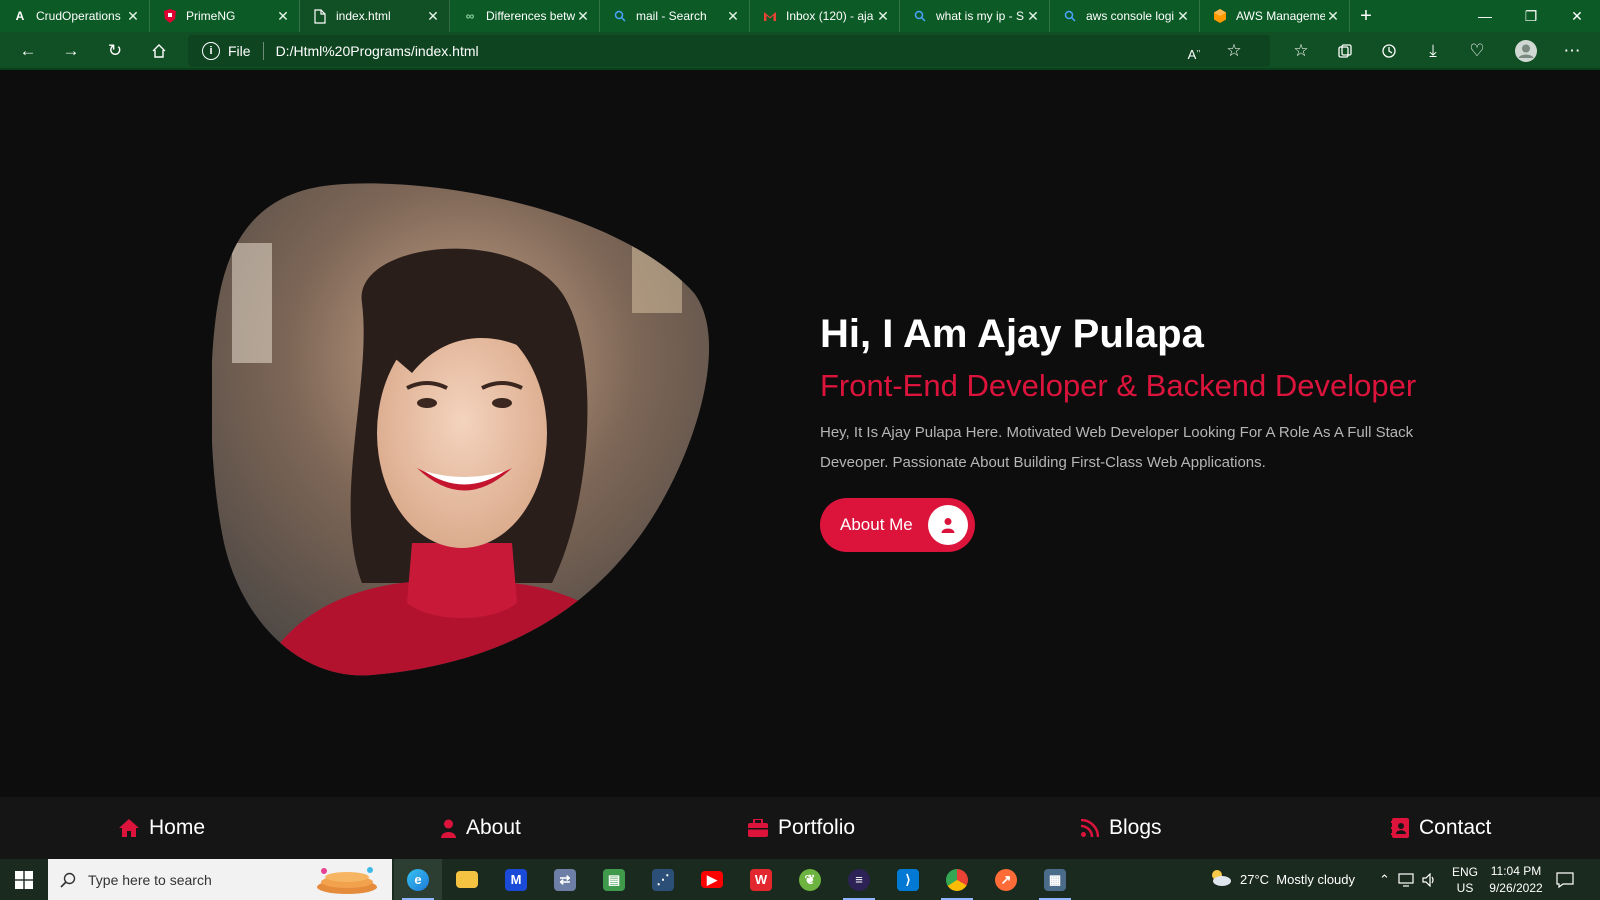 This screenshot has height=900, width=1600. I want to click on taskbar-spring-tool: ❦, so click(810, 879).